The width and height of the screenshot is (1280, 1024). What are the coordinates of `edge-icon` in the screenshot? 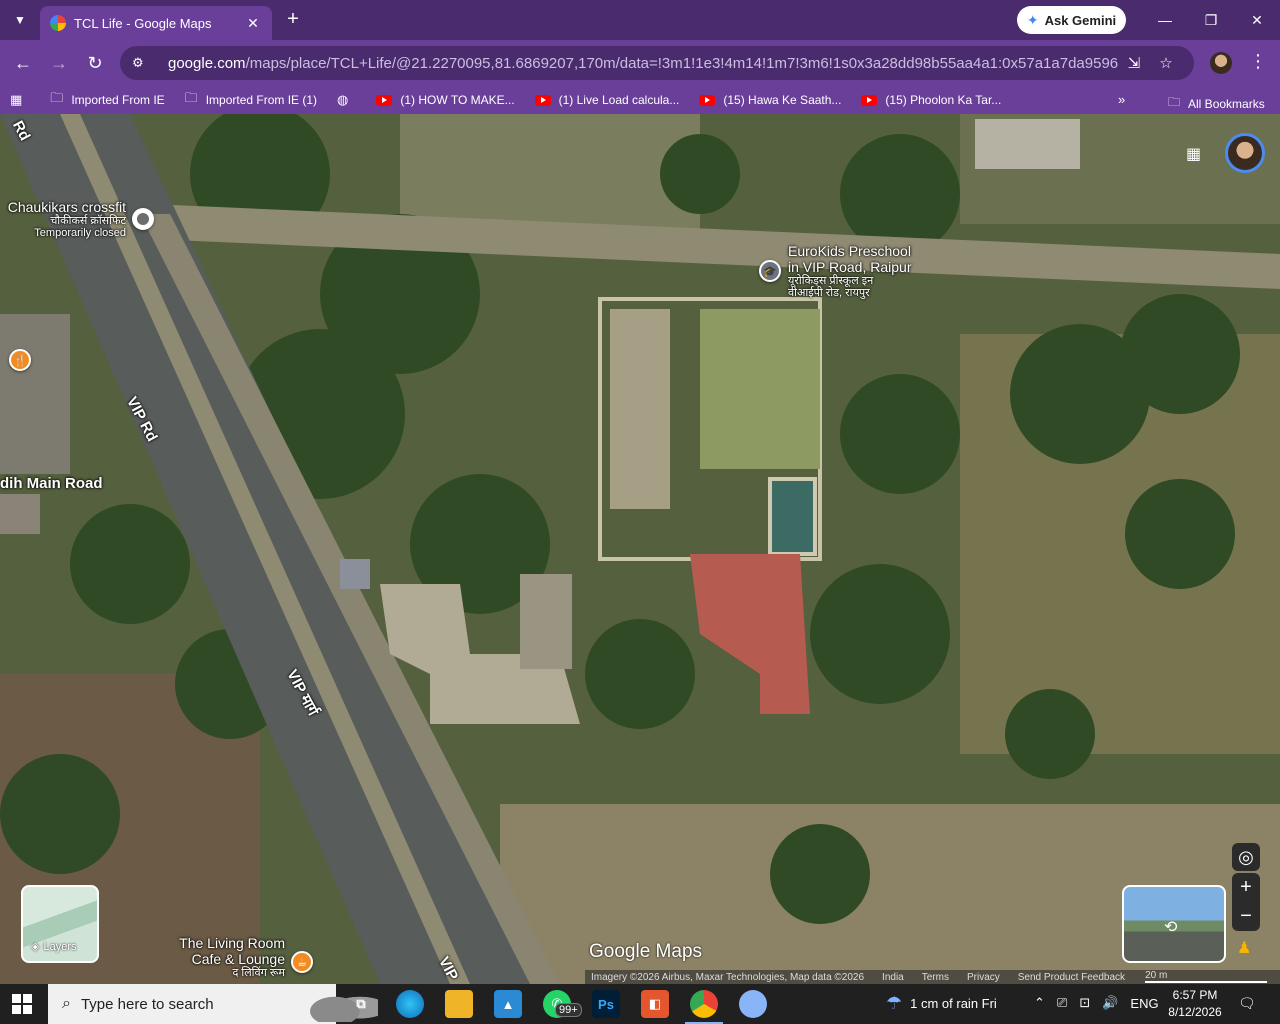 It's located at (410, 1004).